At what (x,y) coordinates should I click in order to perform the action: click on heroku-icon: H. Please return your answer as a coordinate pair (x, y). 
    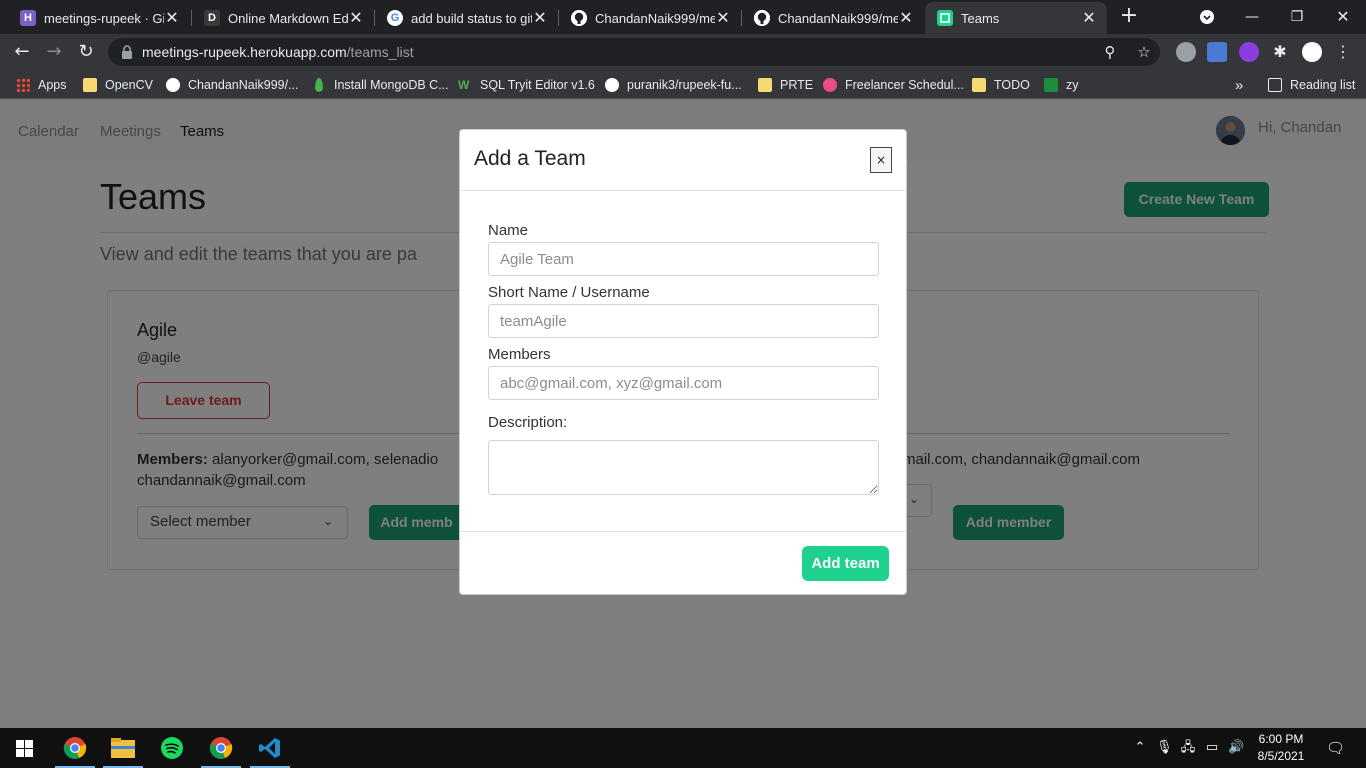
    Looking at the image, I should click on (28, 18).